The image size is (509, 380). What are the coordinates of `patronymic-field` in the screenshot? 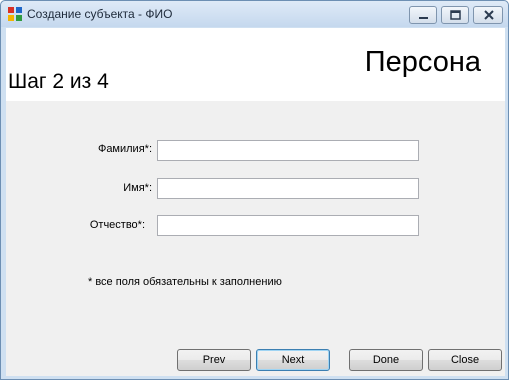 It's located at (288, 225).